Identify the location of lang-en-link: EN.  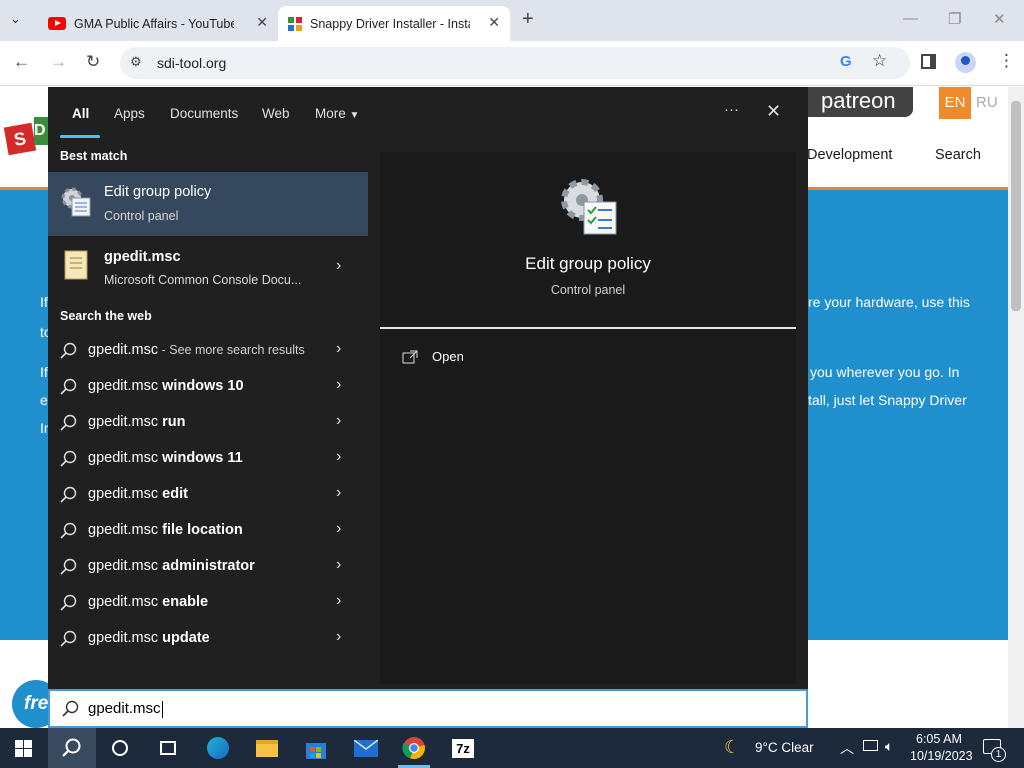
(955, 103).